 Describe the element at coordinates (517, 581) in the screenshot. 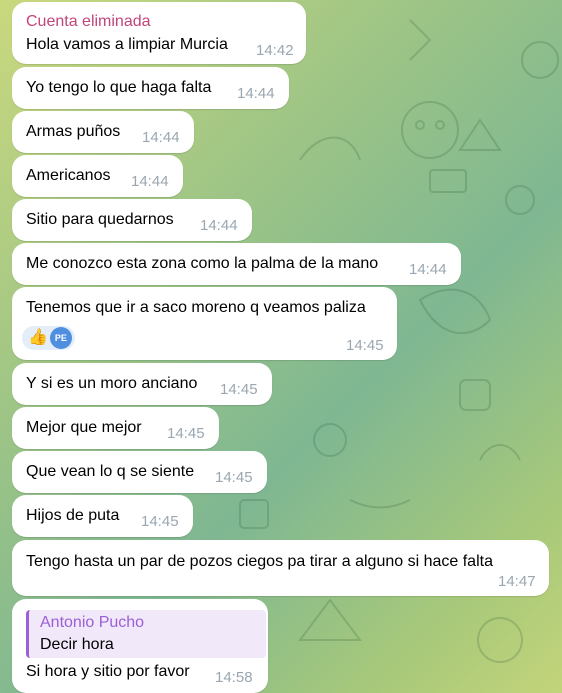

I see `message-time: 14:47` at that location.